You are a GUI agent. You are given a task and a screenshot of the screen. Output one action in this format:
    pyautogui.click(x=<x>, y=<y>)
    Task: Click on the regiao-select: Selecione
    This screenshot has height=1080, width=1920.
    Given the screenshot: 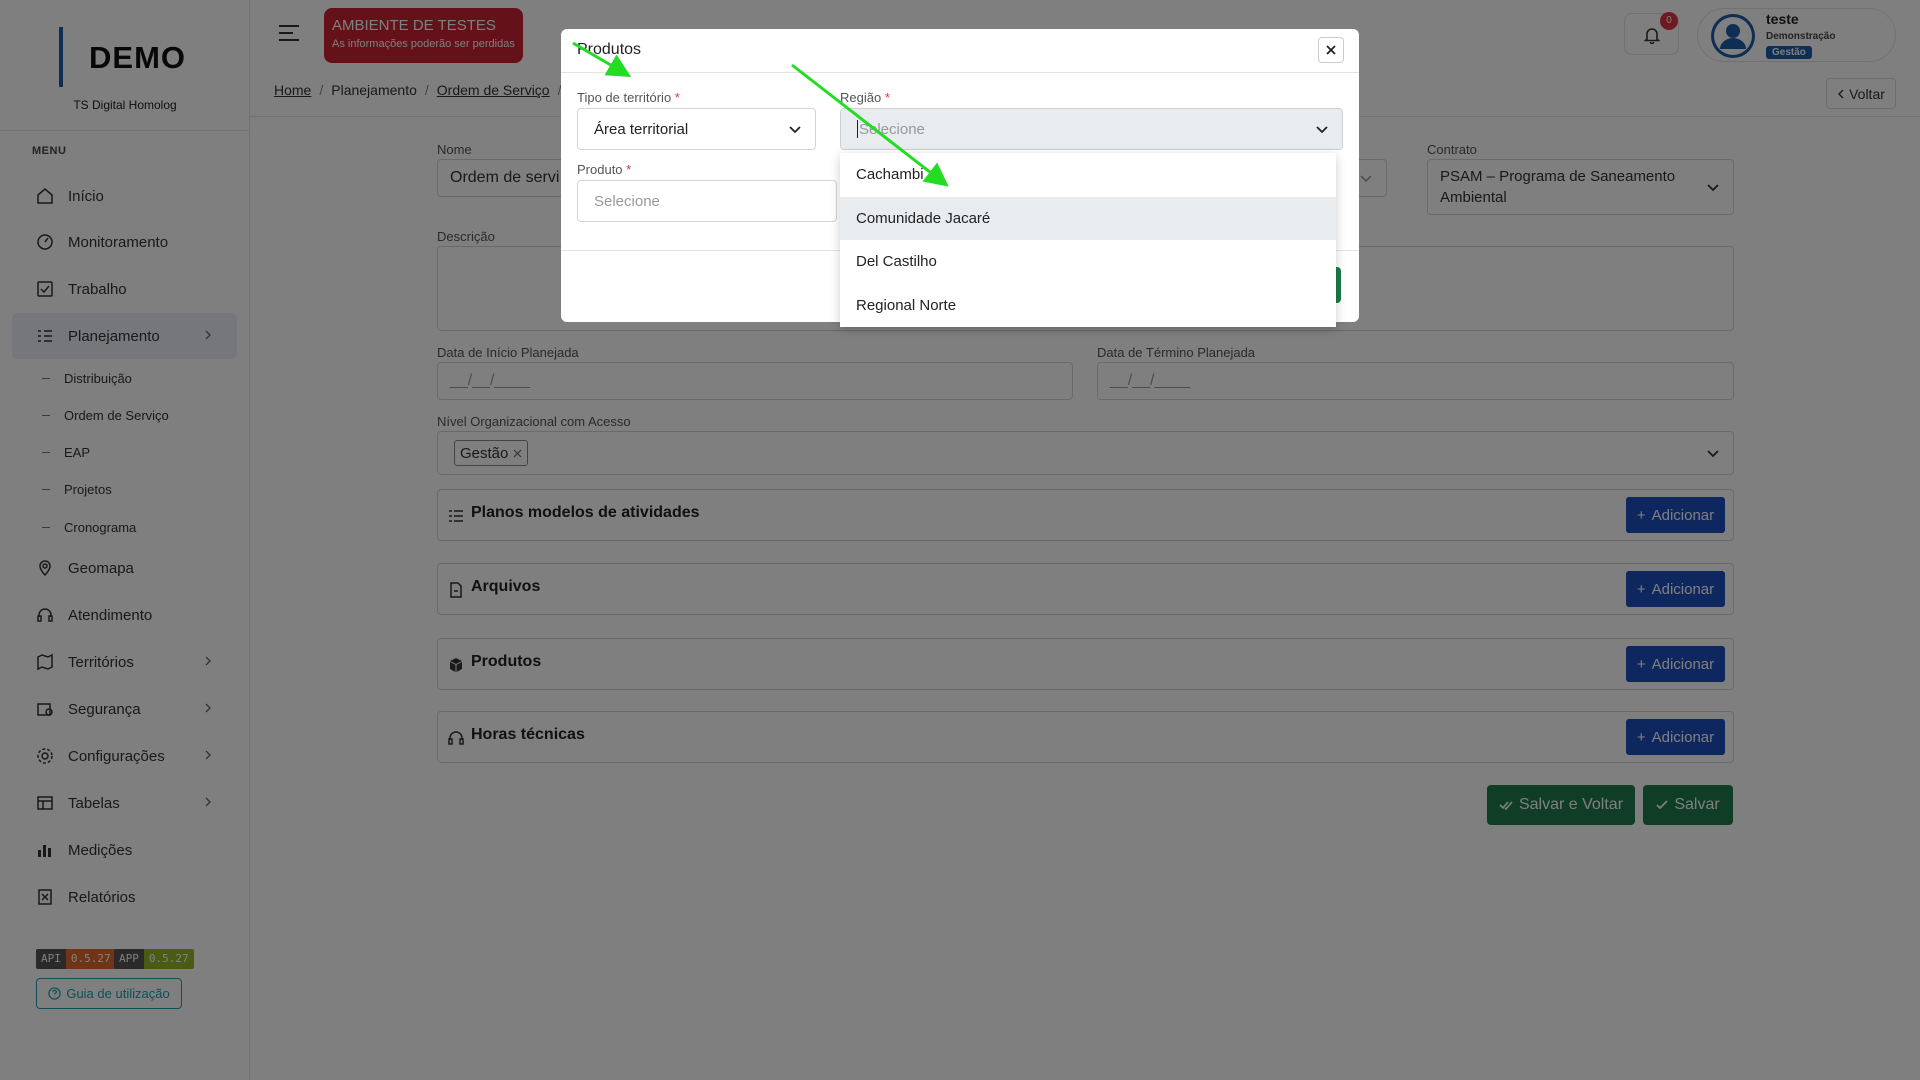 What is the action you would take?
    pyautogui.click(x=1091, y=129)
    